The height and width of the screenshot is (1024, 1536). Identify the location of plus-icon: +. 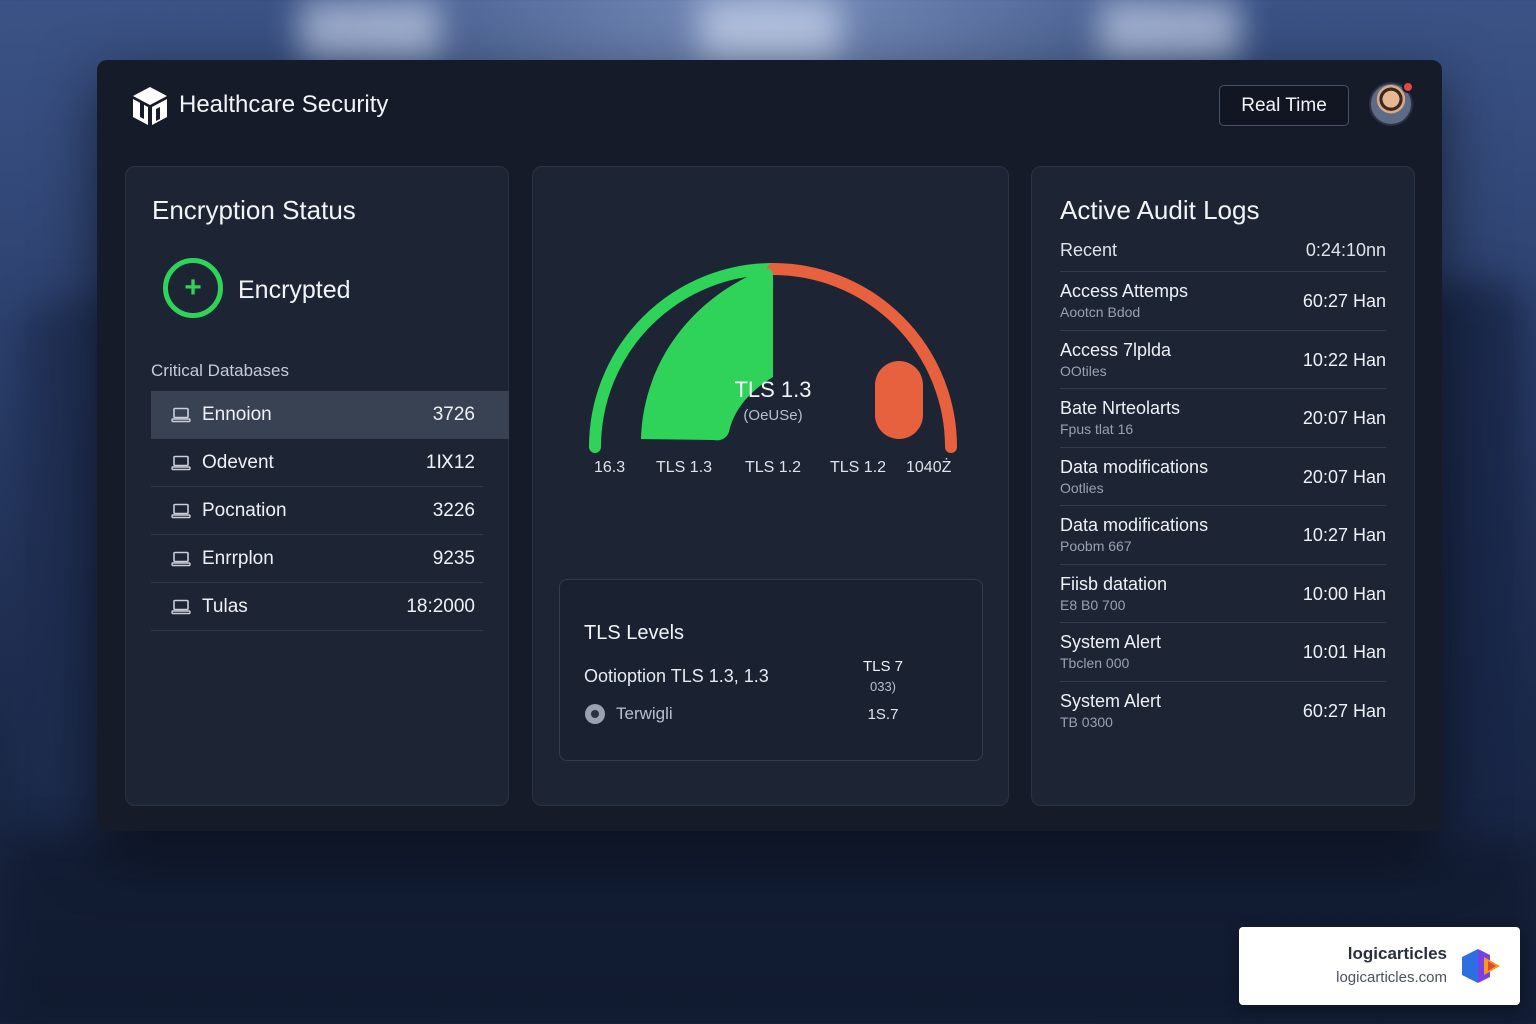
(193, 287).